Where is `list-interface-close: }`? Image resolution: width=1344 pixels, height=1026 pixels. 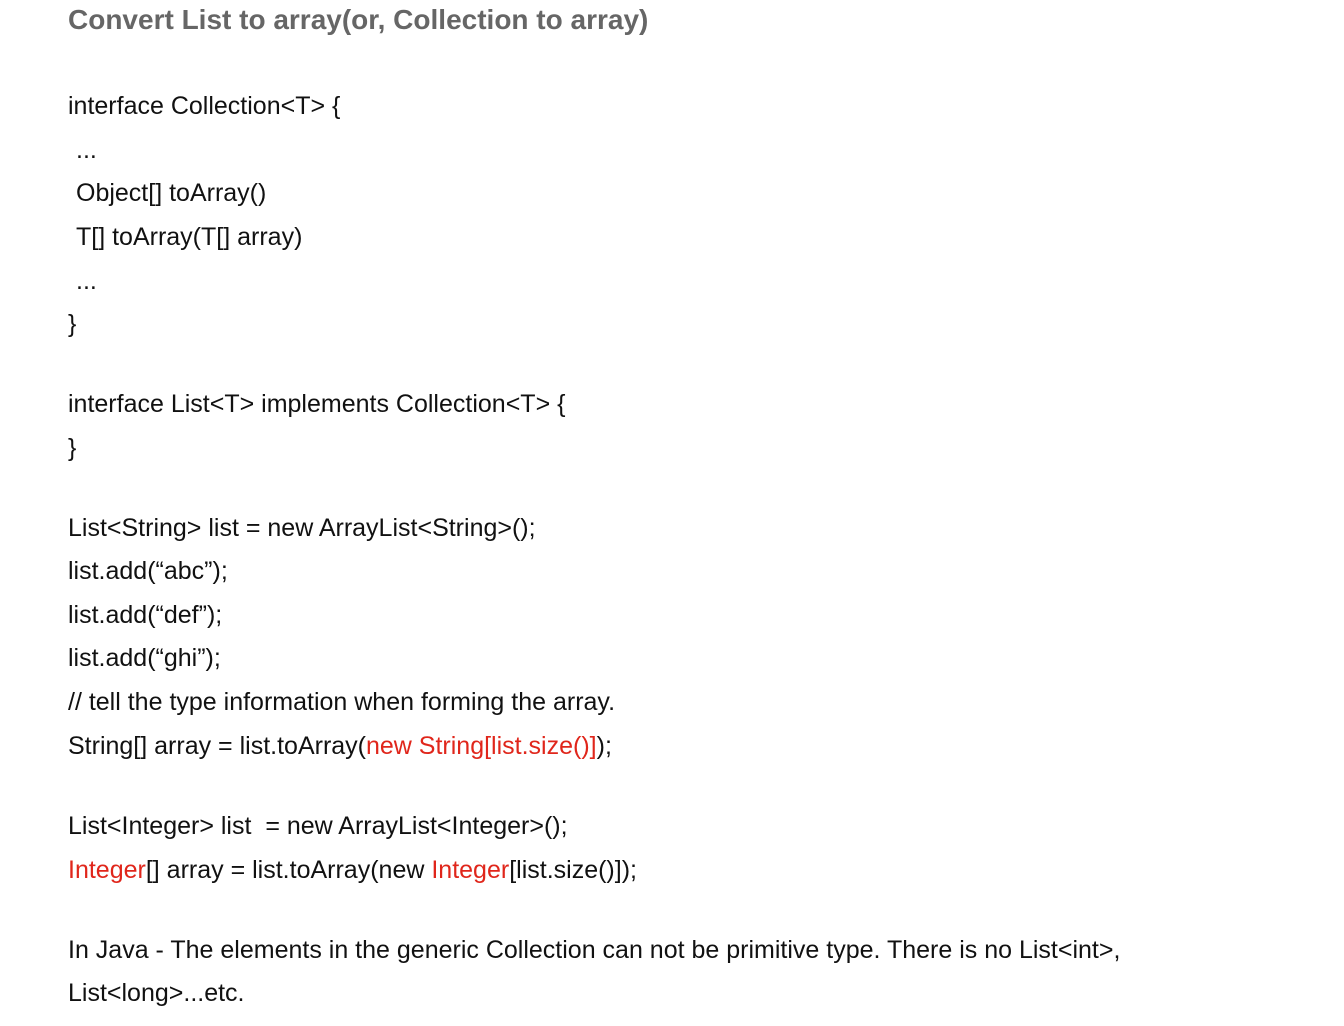
list-interface-close: } is located at coordinates (72, 448).